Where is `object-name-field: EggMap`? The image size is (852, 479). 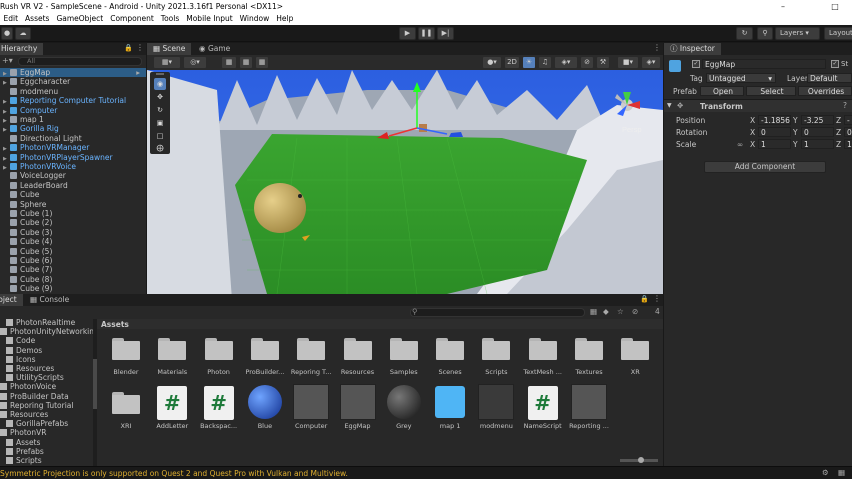
object-name-field: EggMap is located at coordinates (764, 64).